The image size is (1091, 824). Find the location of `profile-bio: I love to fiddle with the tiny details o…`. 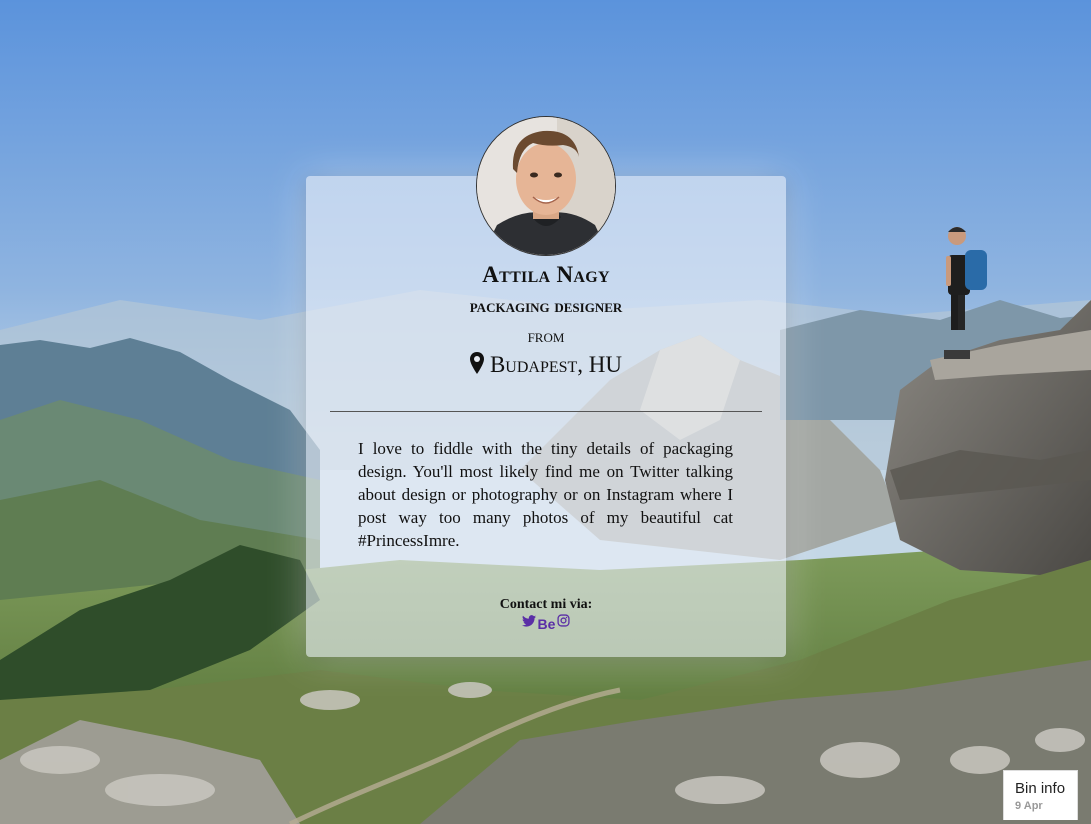

profile-bio: I love to fiddle with the tiny details o… is located at coordinates (545, 494).